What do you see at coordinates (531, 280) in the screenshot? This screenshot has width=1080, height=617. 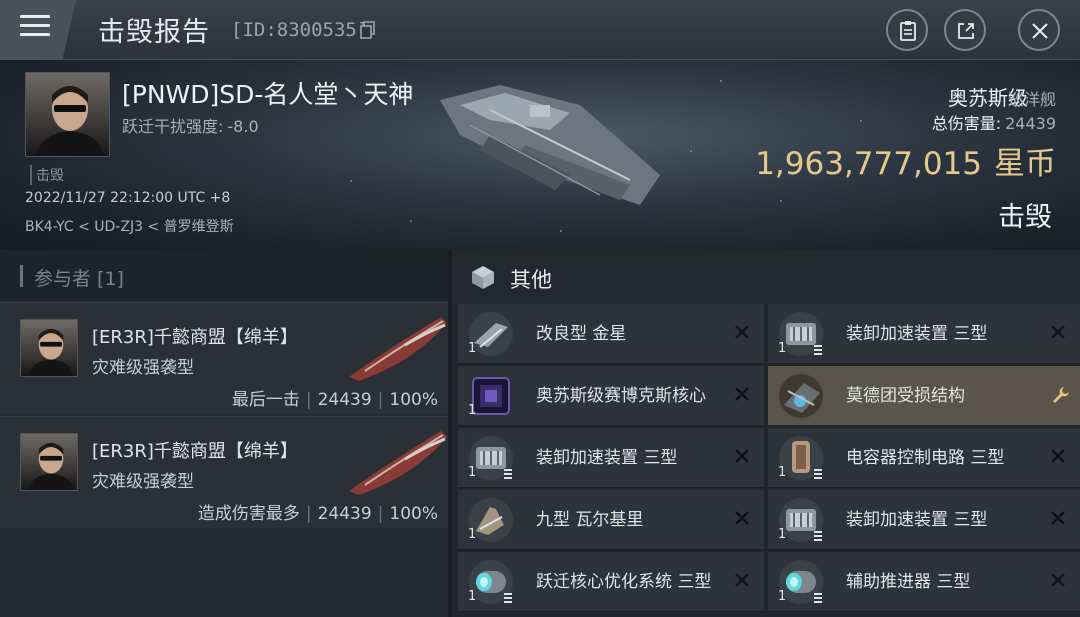 I see `items-title: 其他` at bounding box center [531, 280].